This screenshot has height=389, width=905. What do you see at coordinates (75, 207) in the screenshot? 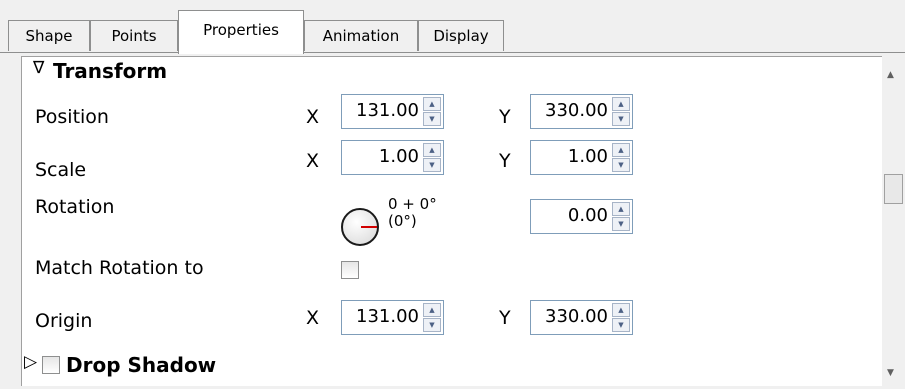
I see `rotation-label: Rotation` at bounding box center [75, 207].